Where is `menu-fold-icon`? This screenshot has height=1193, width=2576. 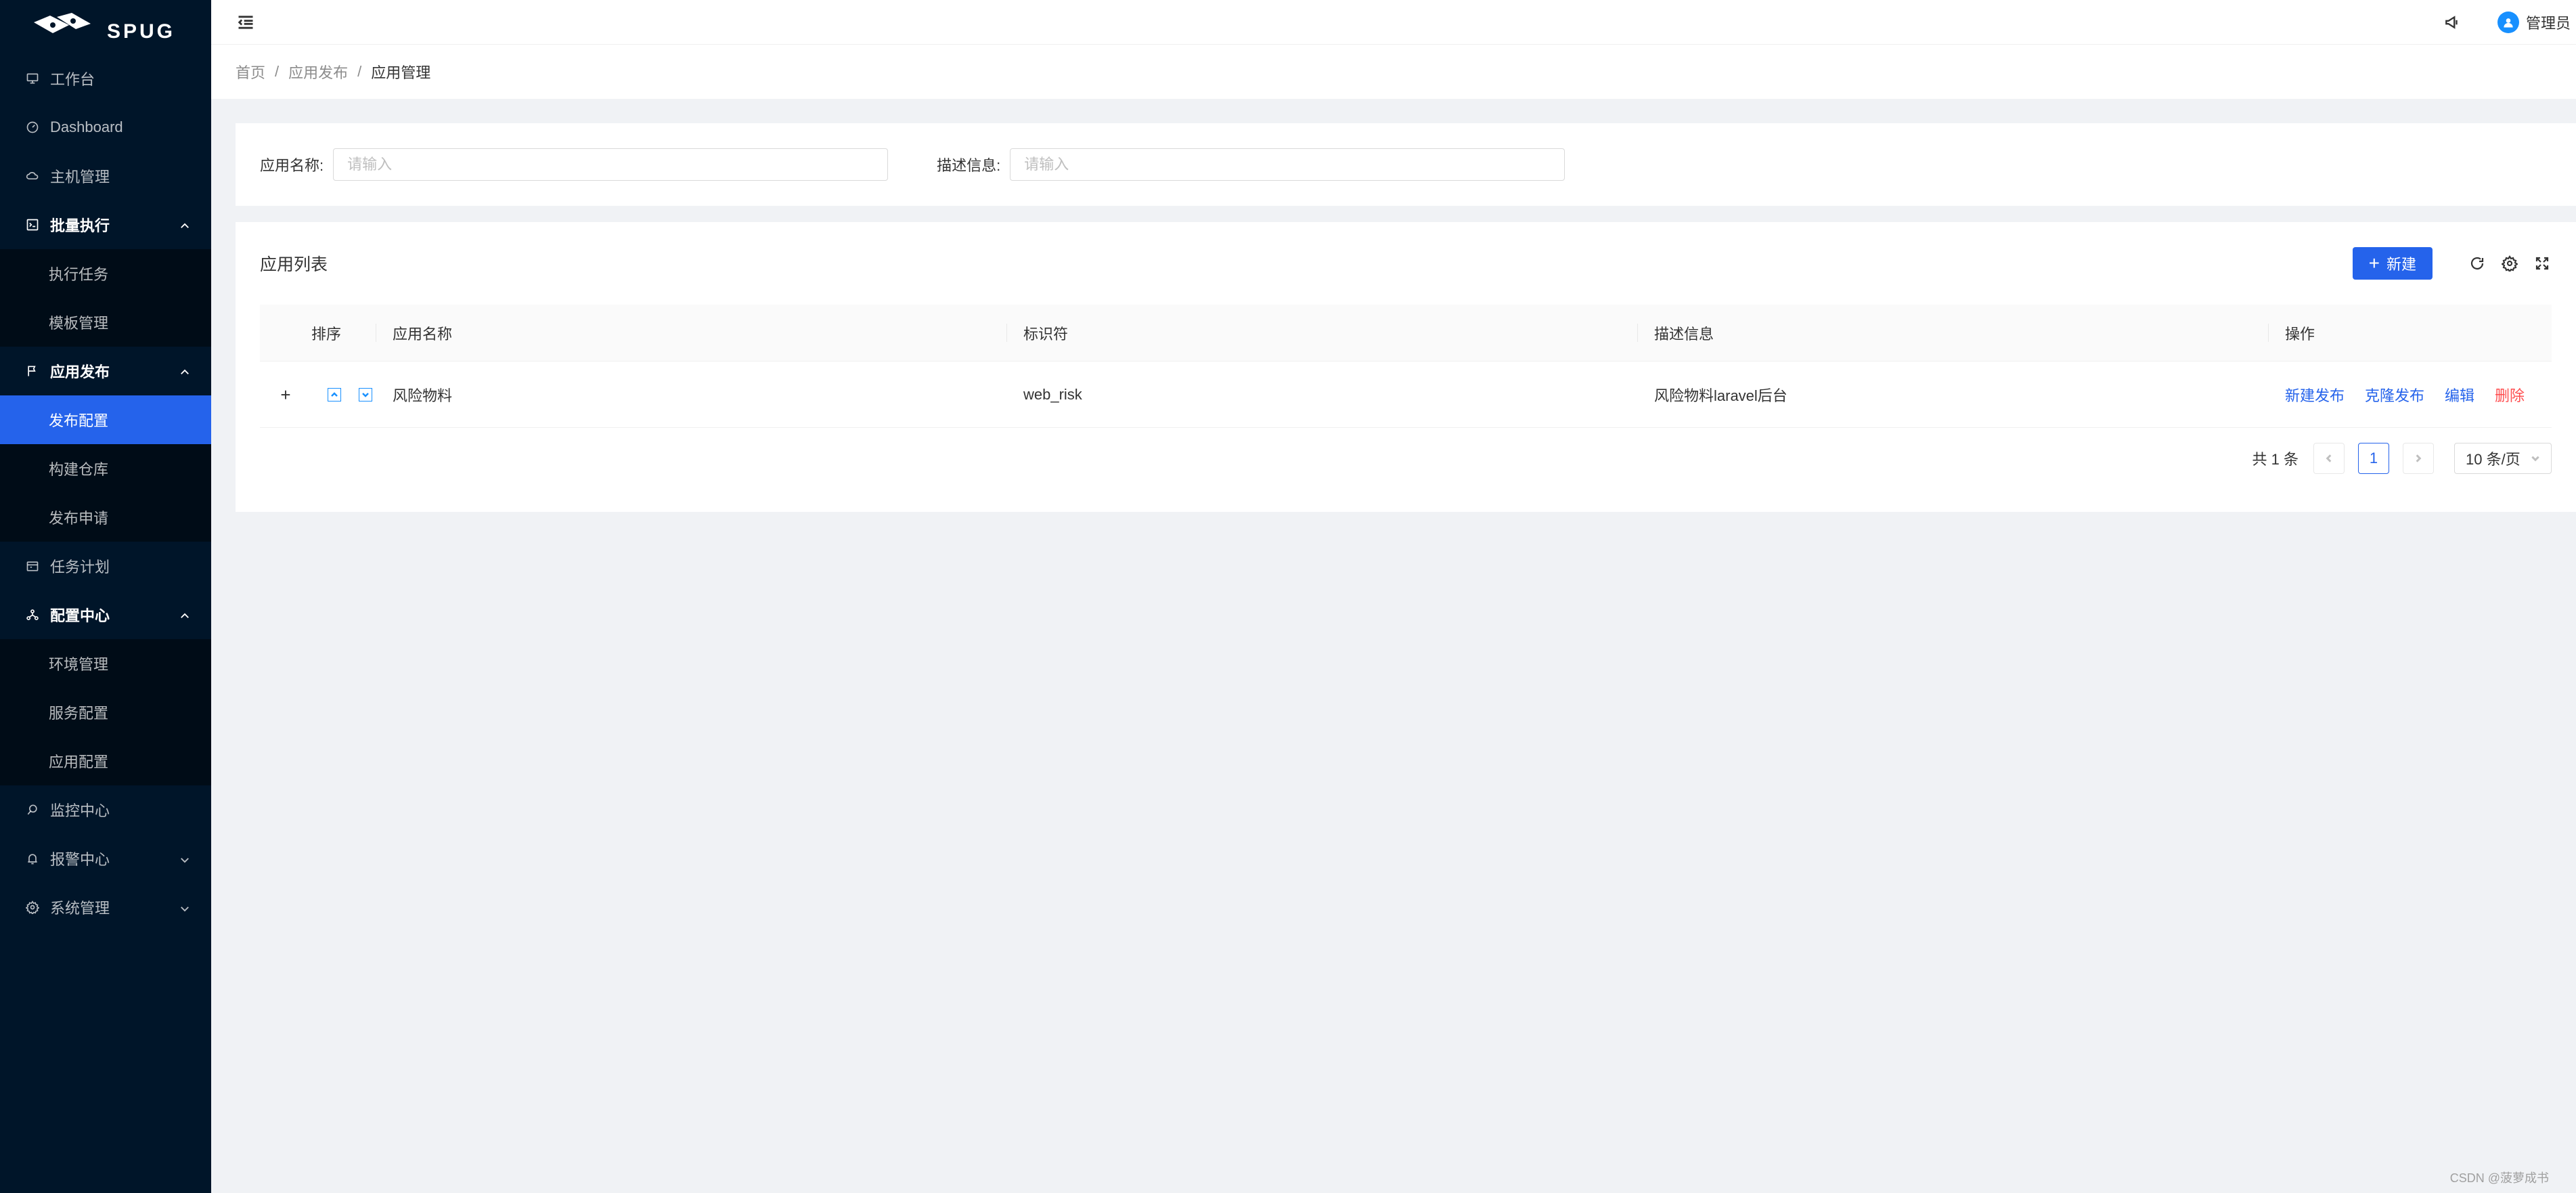 menu-fold-icon is located at coordinates (246, 22).